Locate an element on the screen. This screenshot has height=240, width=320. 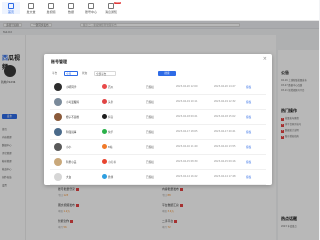
platform-name: 抖音 is located at coordinates (111, 117).